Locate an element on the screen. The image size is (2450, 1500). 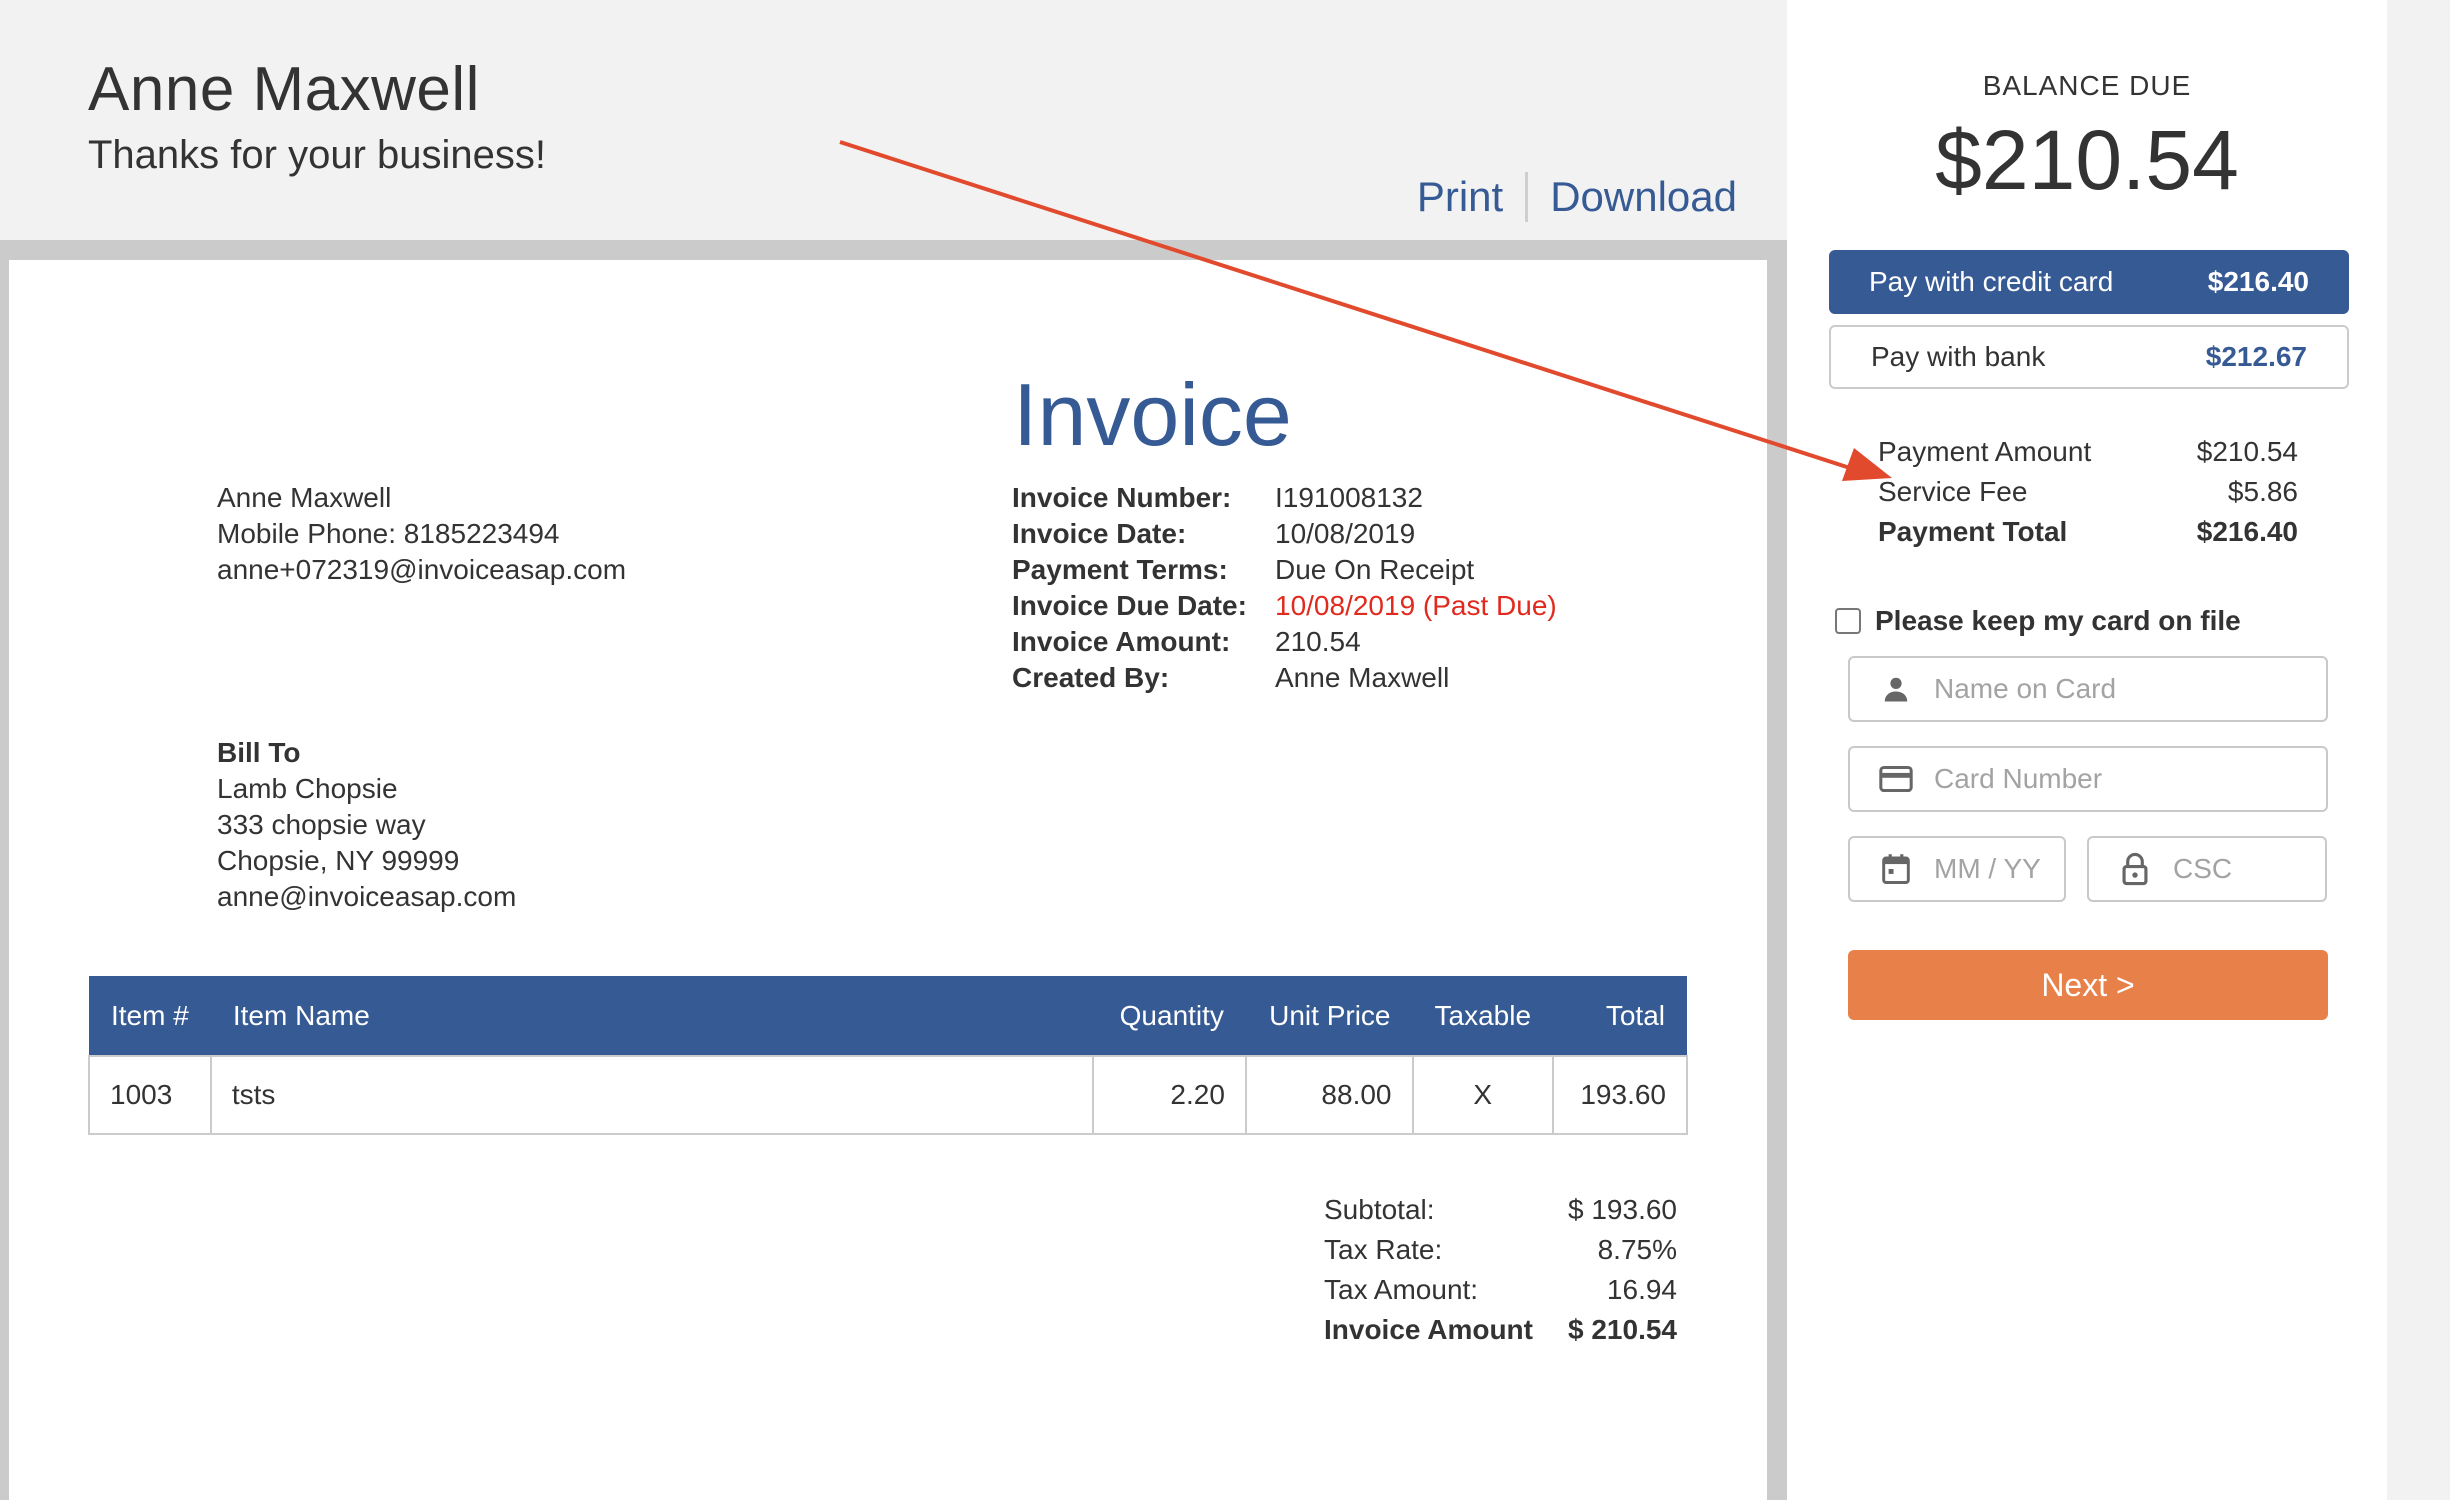
person-icon is located at coordinates (1896, 689).